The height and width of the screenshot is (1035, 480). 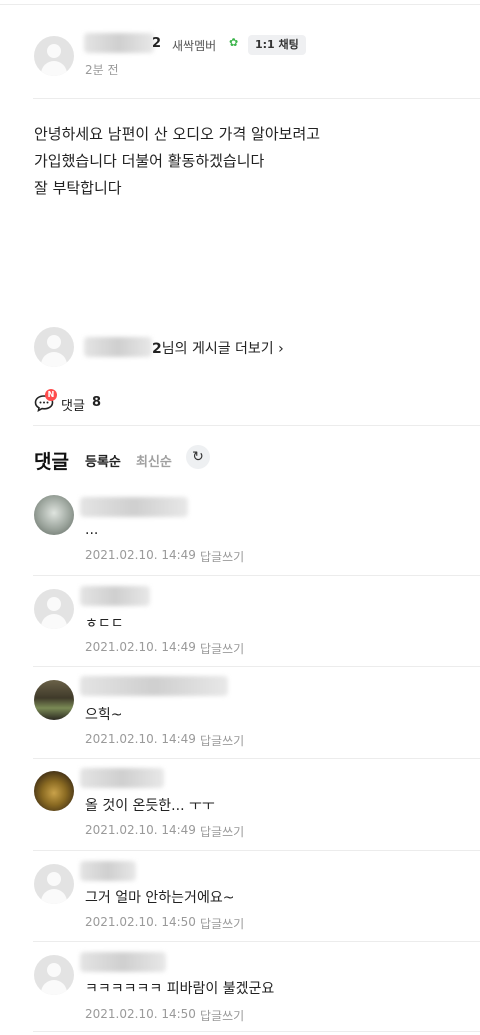 What do you see at coordinates (104, 715) in the screenshot?
I see `comment-text: 으힉~` at bounding box center [104, 715].